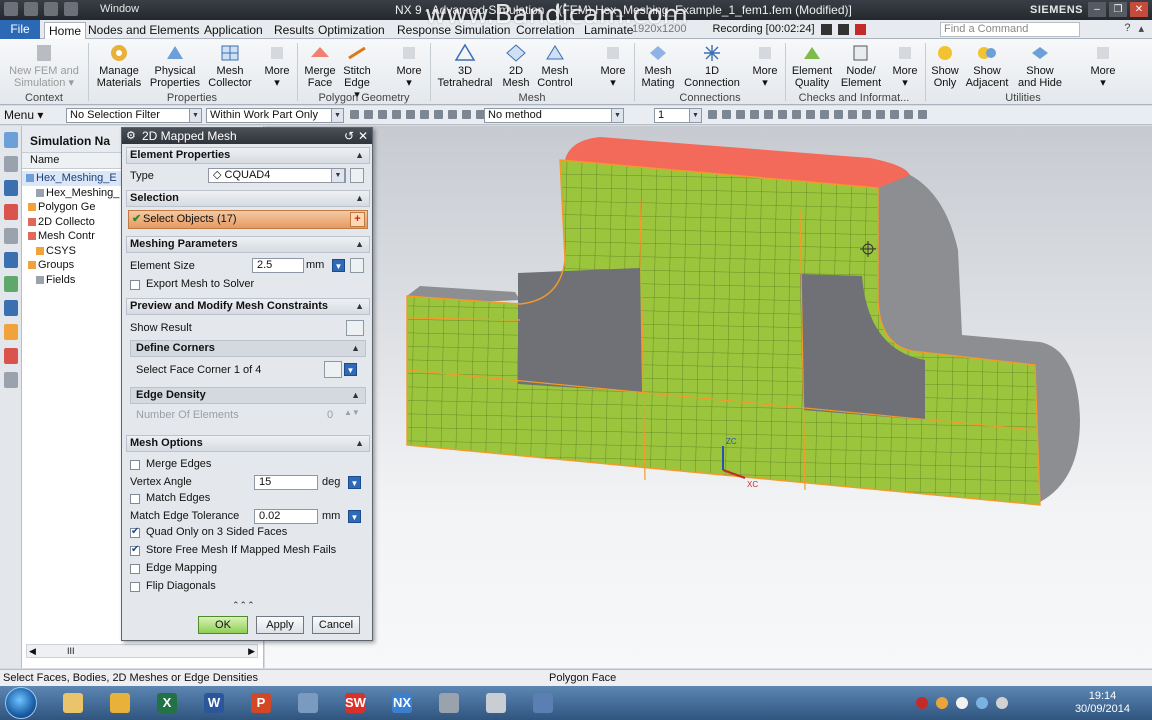 The height and width of the screenshot is (720, 1152). What do you see at coordinates (10, 380) in the screenshot?
I see `palette-icon` at bounding box center [10, 380].